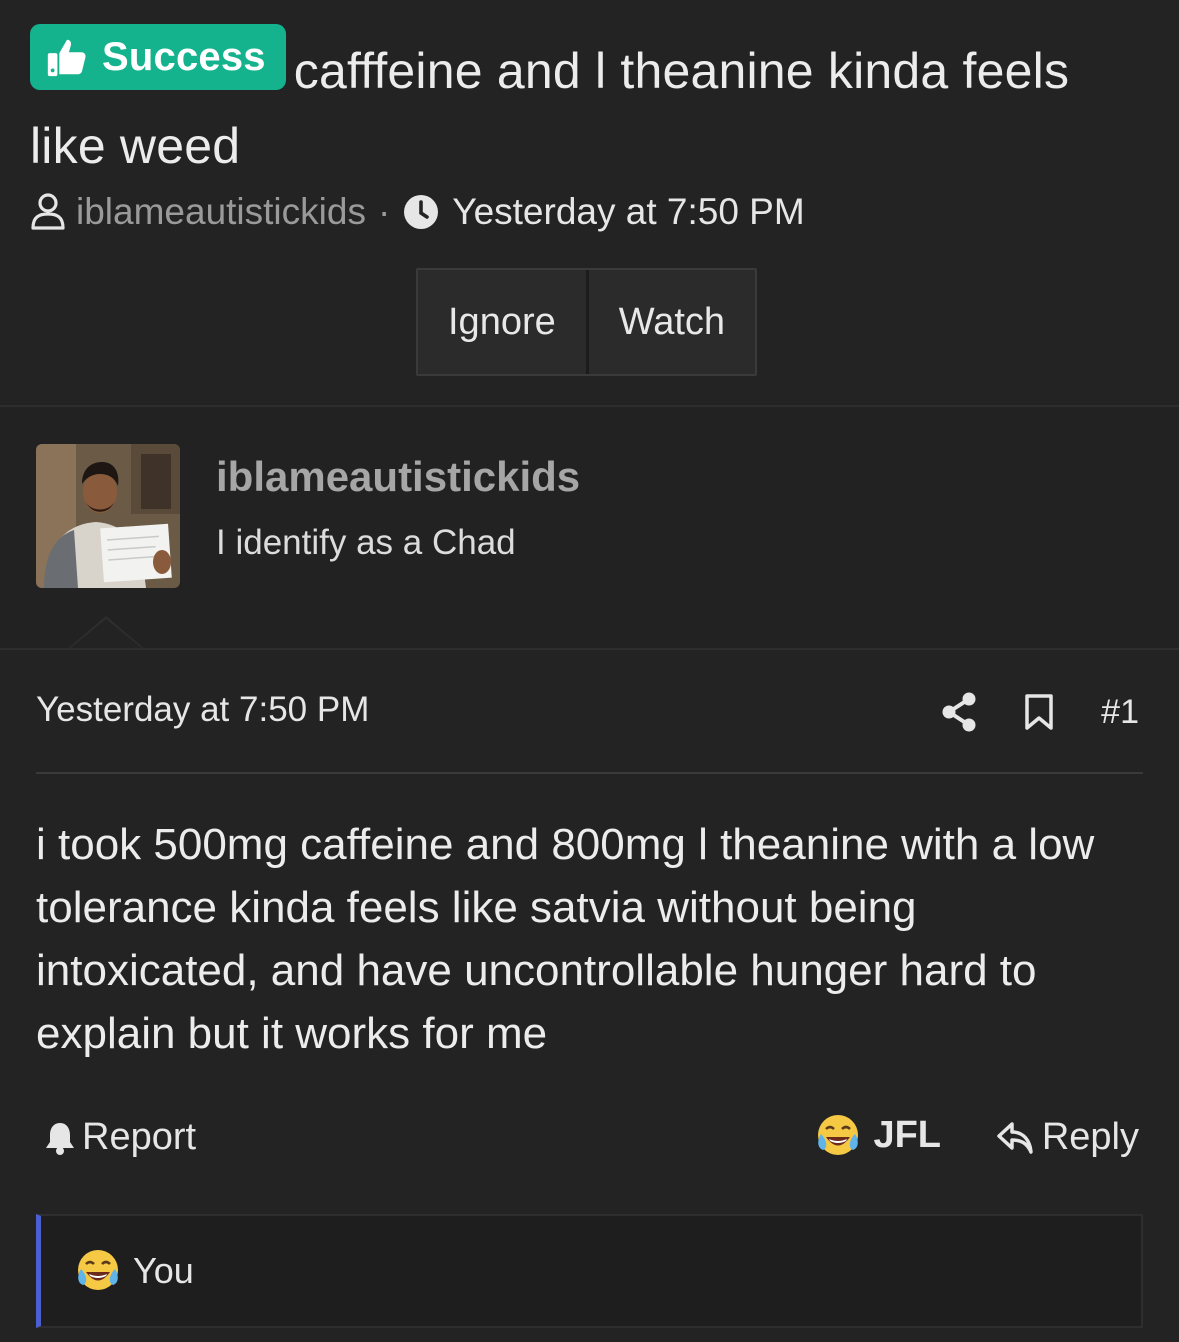 This screenshot has height=1342, width=1179. What do you see at coordinates (202, 710) in the screenshot?
I see `post-time-link: Yesterday at 7:50 PM` at bounding box center [202, 710].